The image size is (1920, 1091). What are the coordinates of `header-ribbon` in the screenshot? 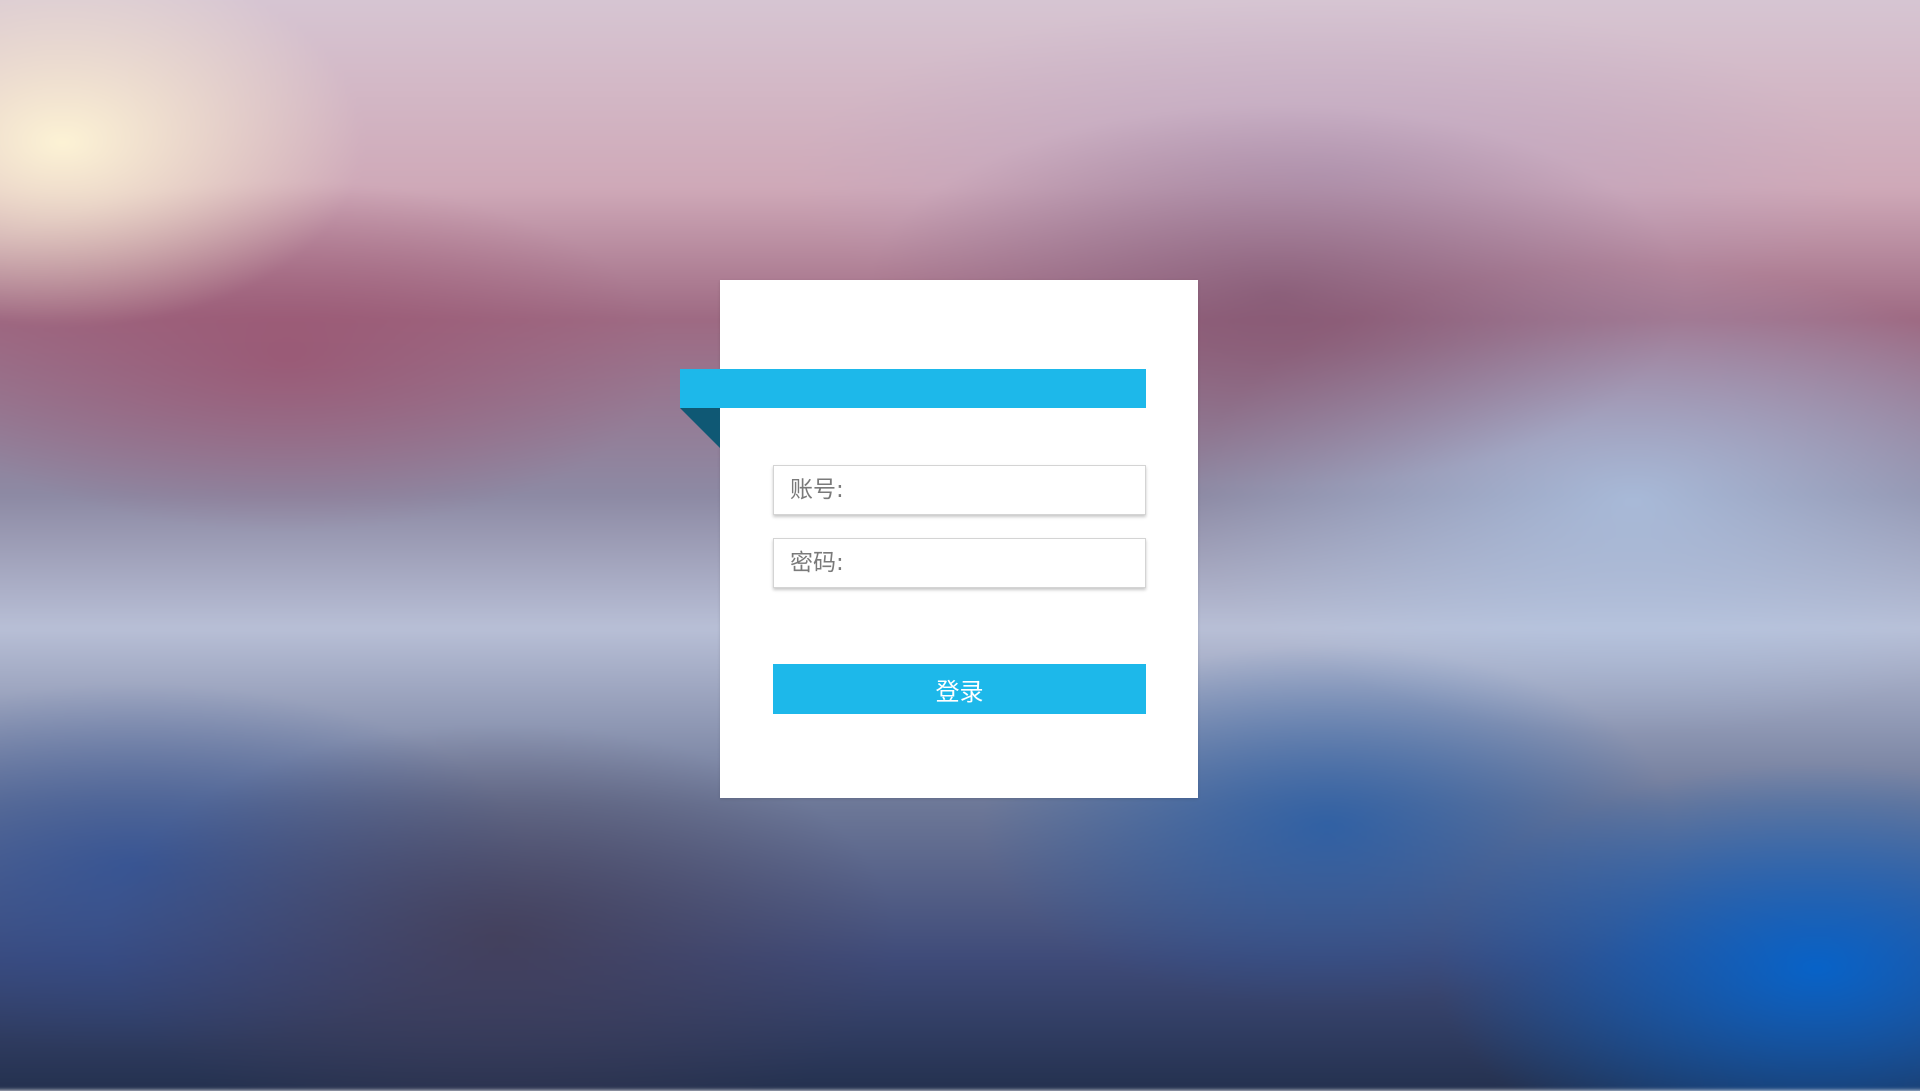 It's located at (913, 388).